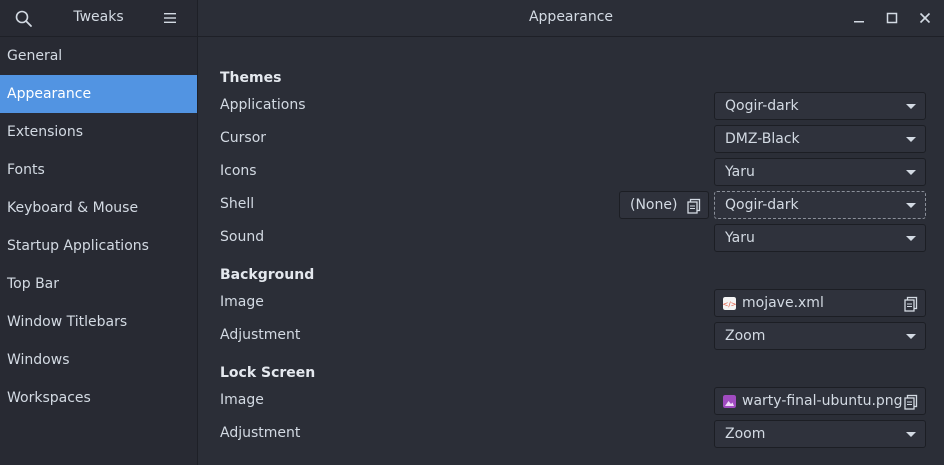  I want to click on background-image-value: mojave.xml, so click(783, 303).